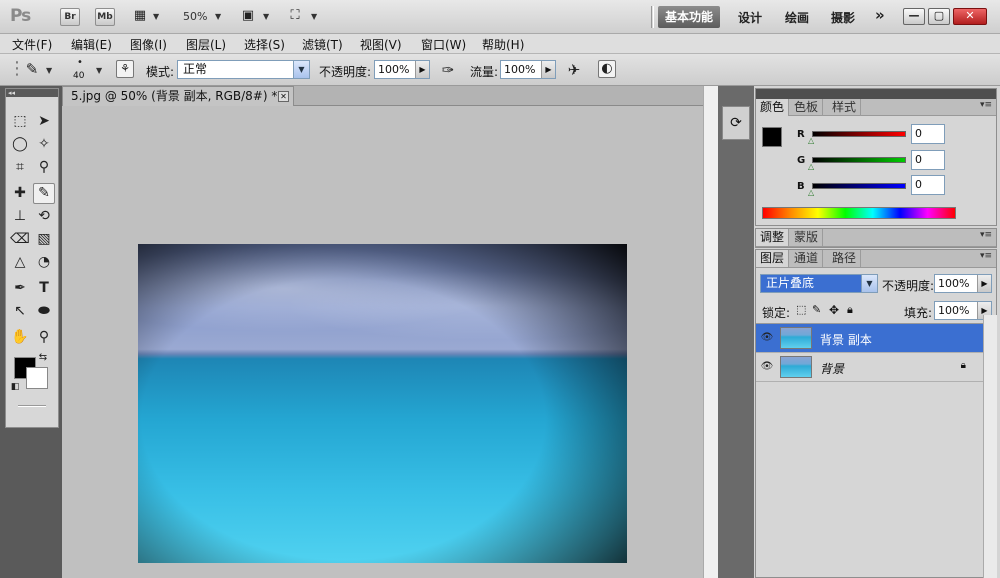 This screenshot has height=578, width=1000. What do you see at coordinates (574, 70) in the screenshot?
I see `airbrush-icon: ✈` at bounding box center [574, 70].